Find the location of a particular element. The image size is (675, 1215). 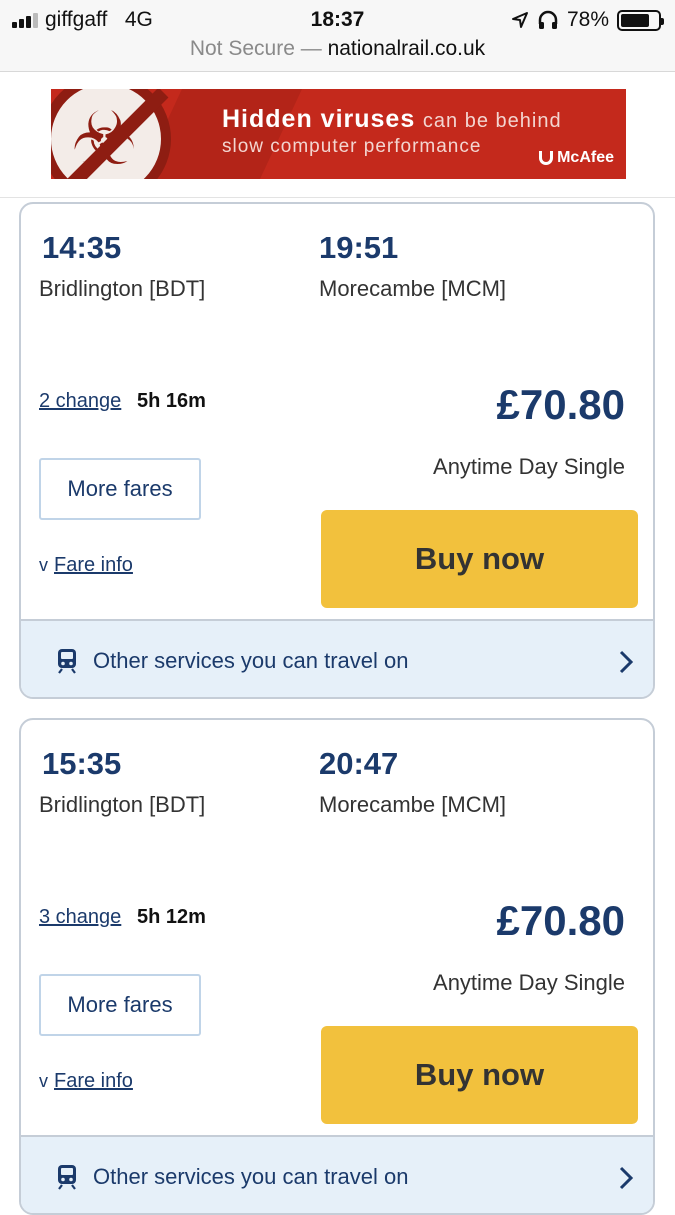

departure-time: 14:35 is located at coordinates (82, 247).